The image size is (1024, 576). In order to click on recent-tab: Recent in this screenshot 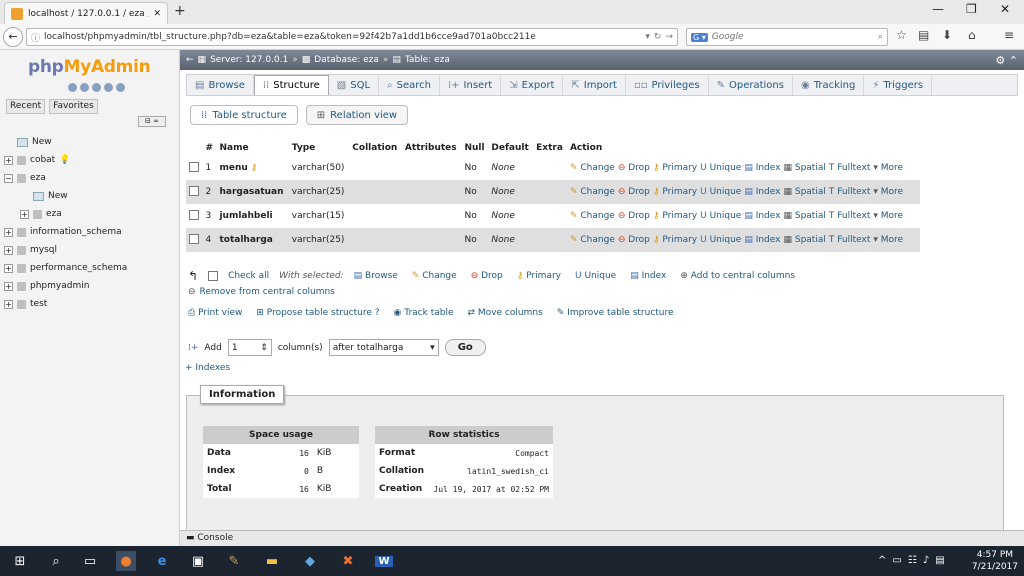, I will do `click(26, 106)`.